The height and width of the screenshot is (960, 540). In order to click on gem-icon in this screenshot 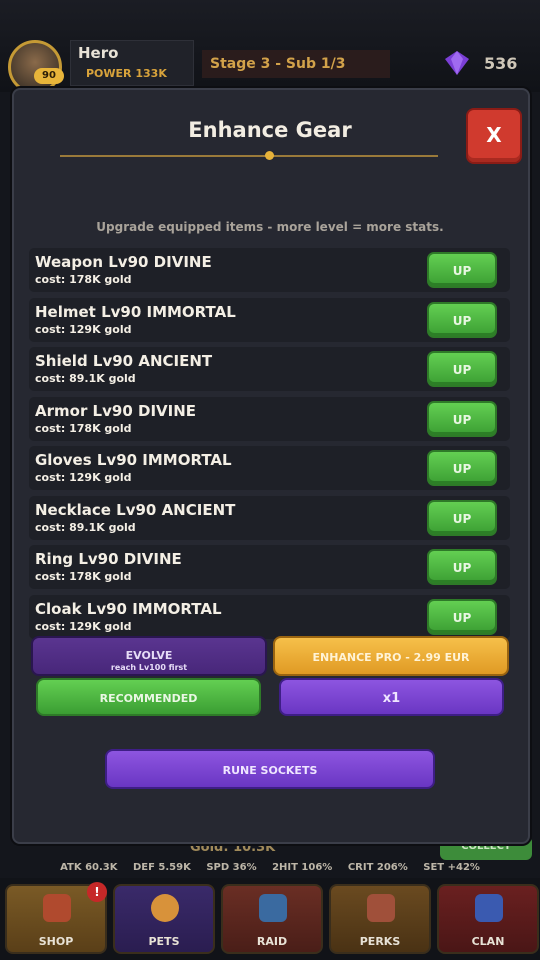, I will do `click(457, 63)`.